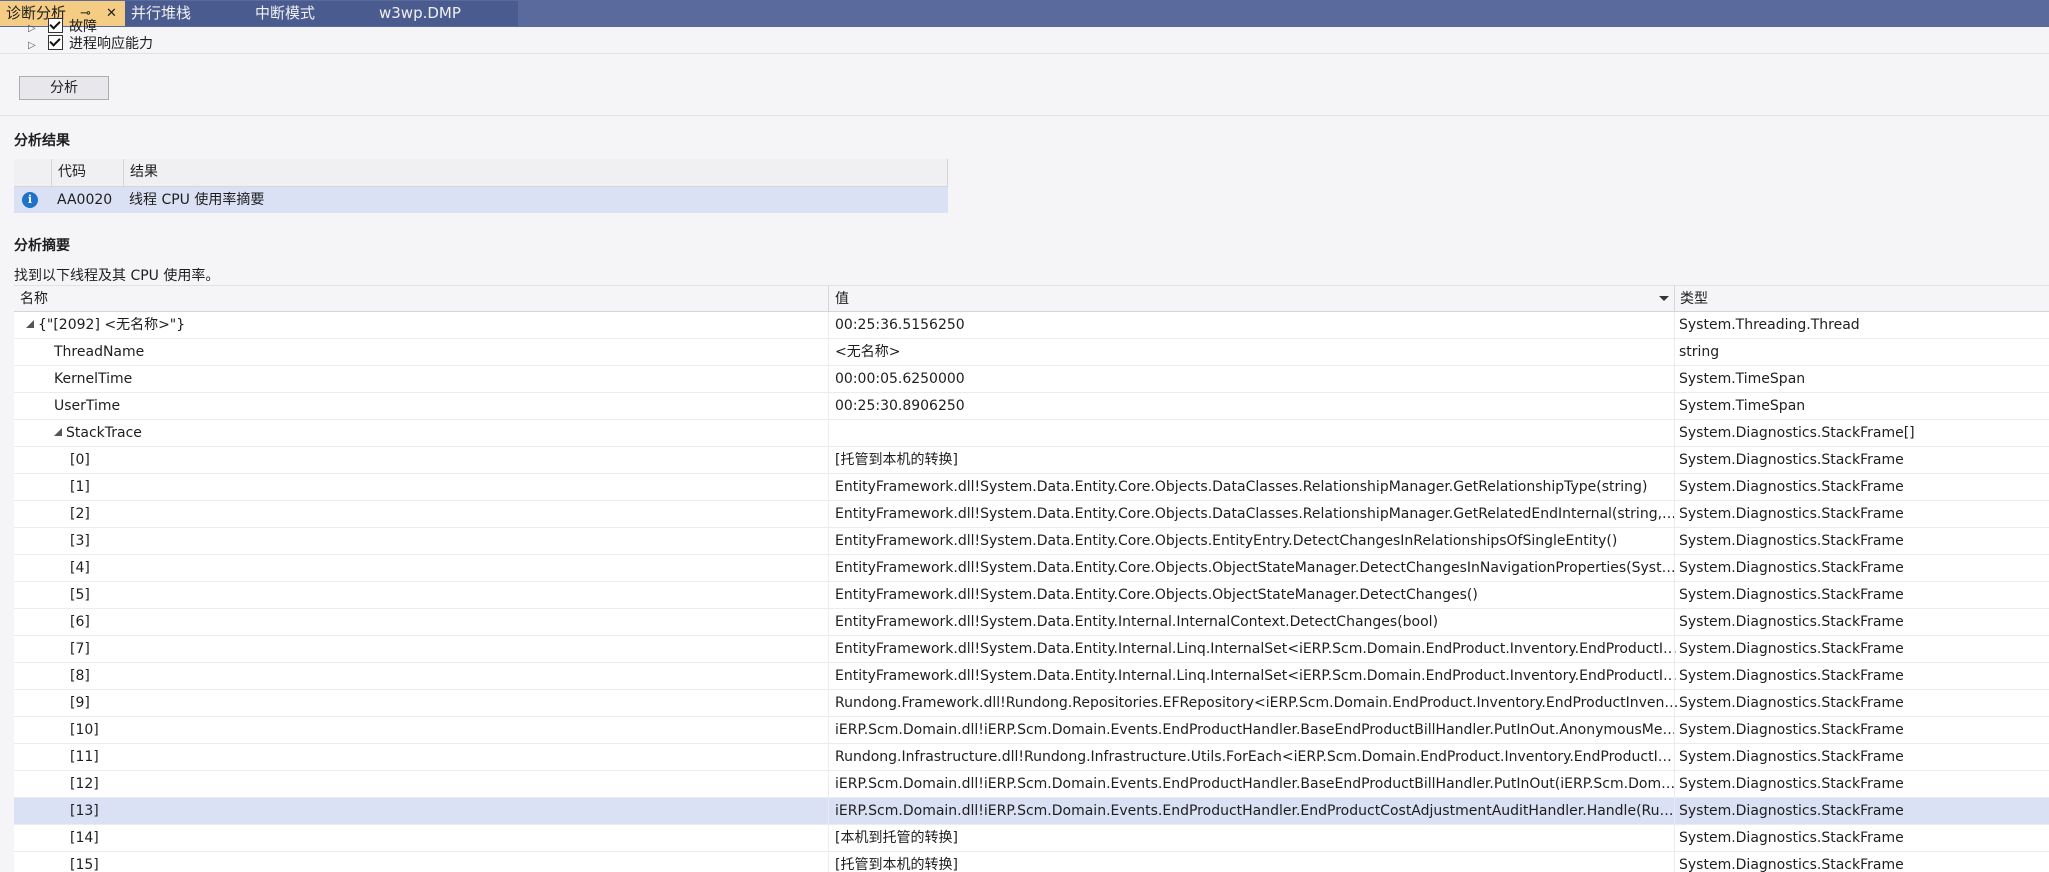 The width and height of the screenshot is (2049, 872). I want to click on summary-description: 找到以下线程及其 CPU 使用率。, so click(117, 276).